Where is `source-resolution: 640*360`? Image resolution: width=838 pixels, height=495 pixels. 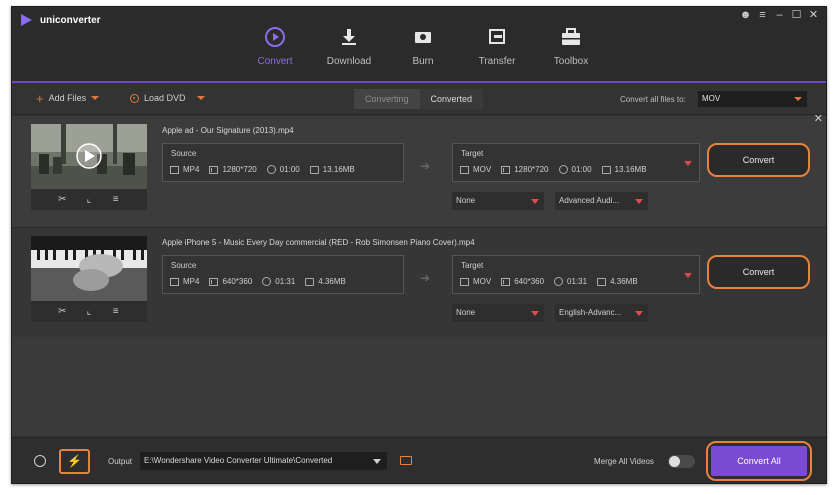 source-resolution: 640*360 is located at coordinates (237, 281).